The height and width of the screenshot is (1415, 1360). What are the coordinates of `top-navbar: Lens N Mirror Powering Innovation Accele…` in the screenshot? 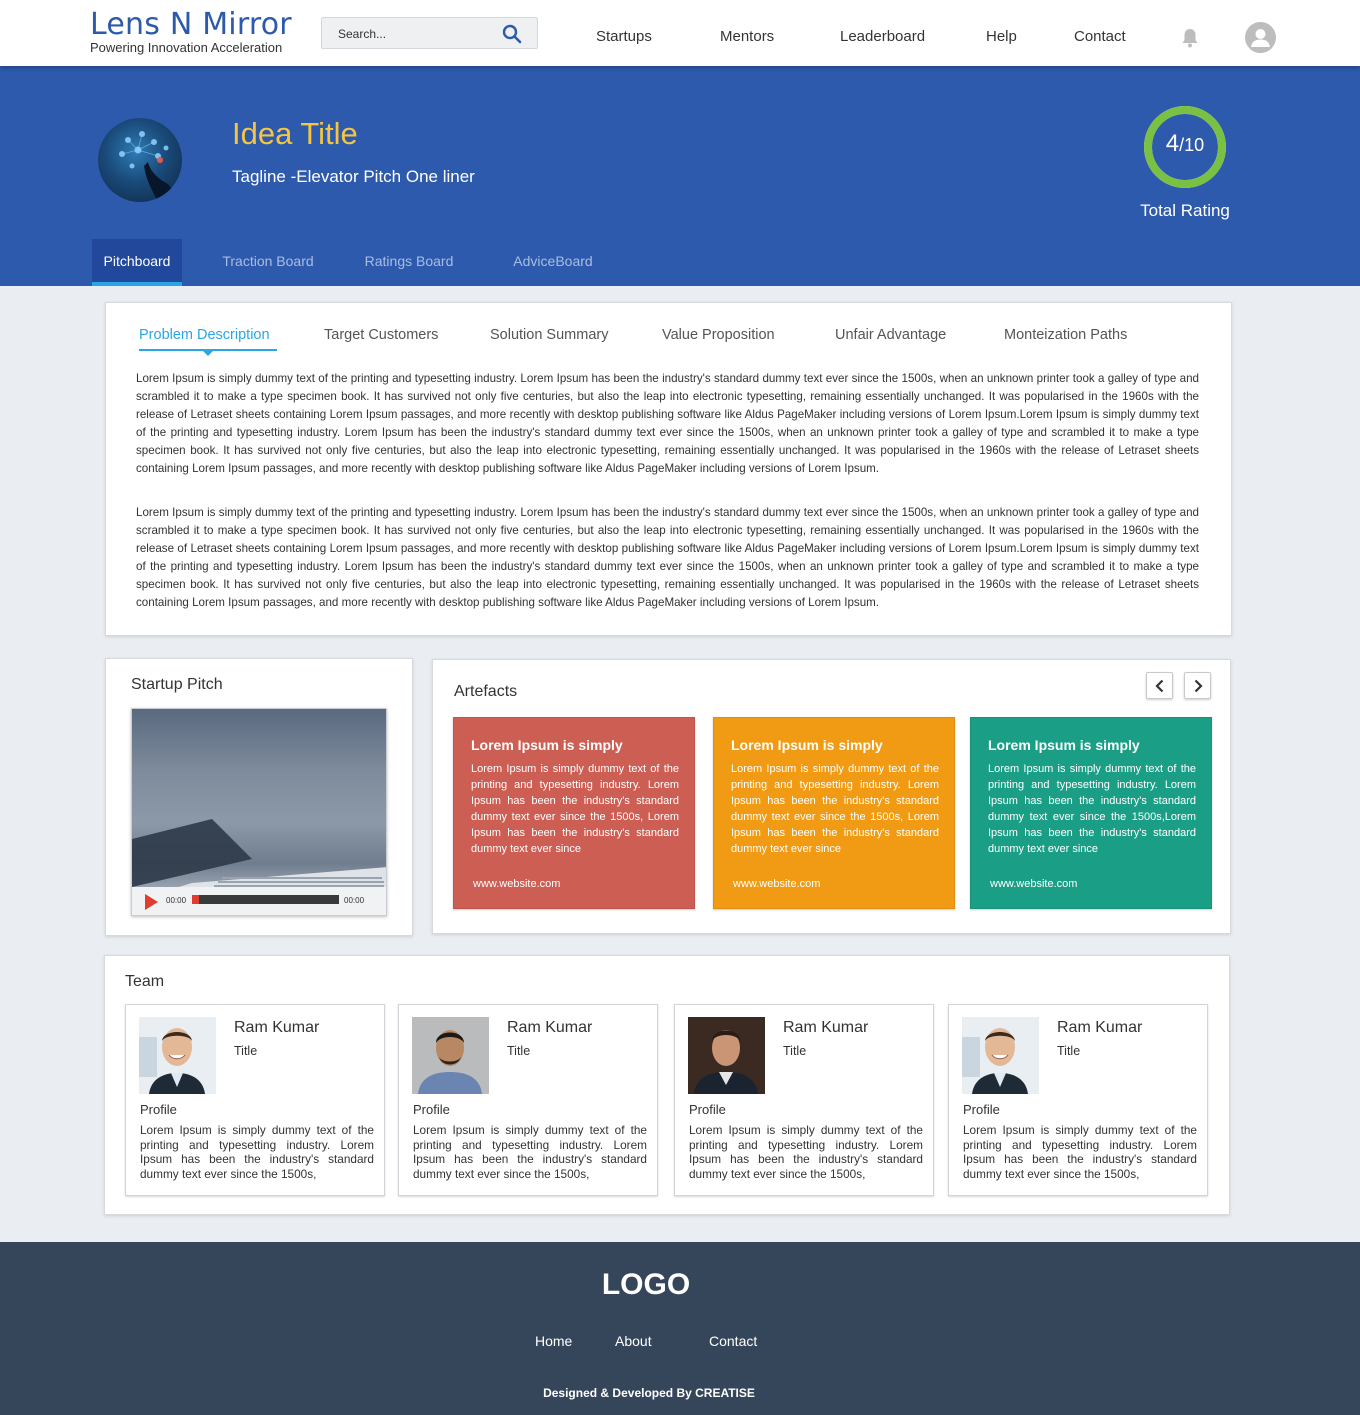 It's located at (680, 33).